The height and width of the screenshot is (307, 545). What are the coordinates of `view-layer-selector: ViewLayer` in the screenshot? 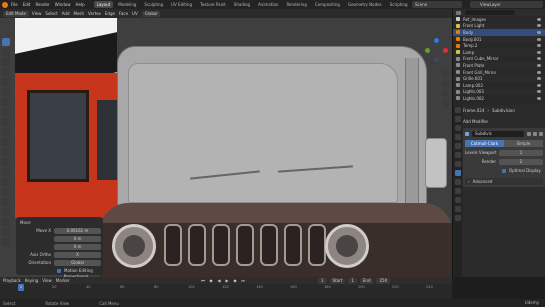 It's located at (506, 4).